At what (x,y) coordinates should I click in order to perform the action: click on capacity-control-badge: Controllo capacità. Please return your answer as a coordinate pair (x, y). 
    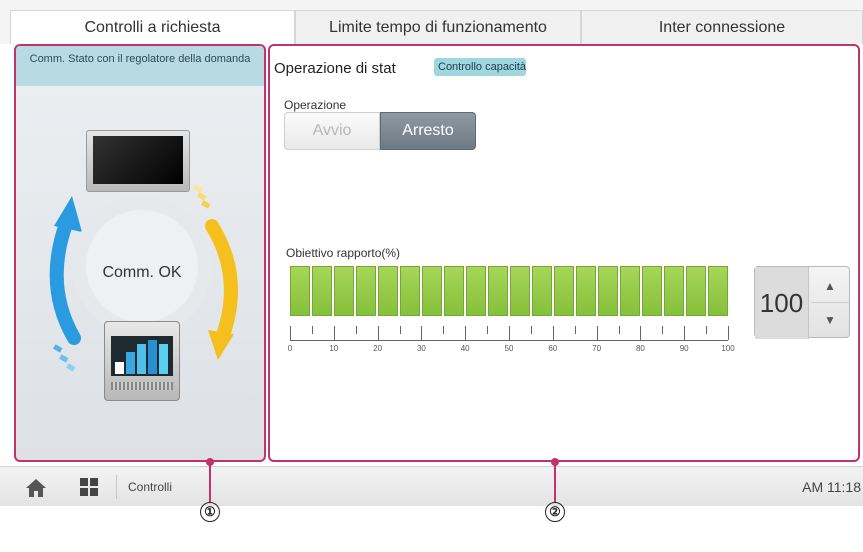
    Looking at the image, I should click on (480, 67).